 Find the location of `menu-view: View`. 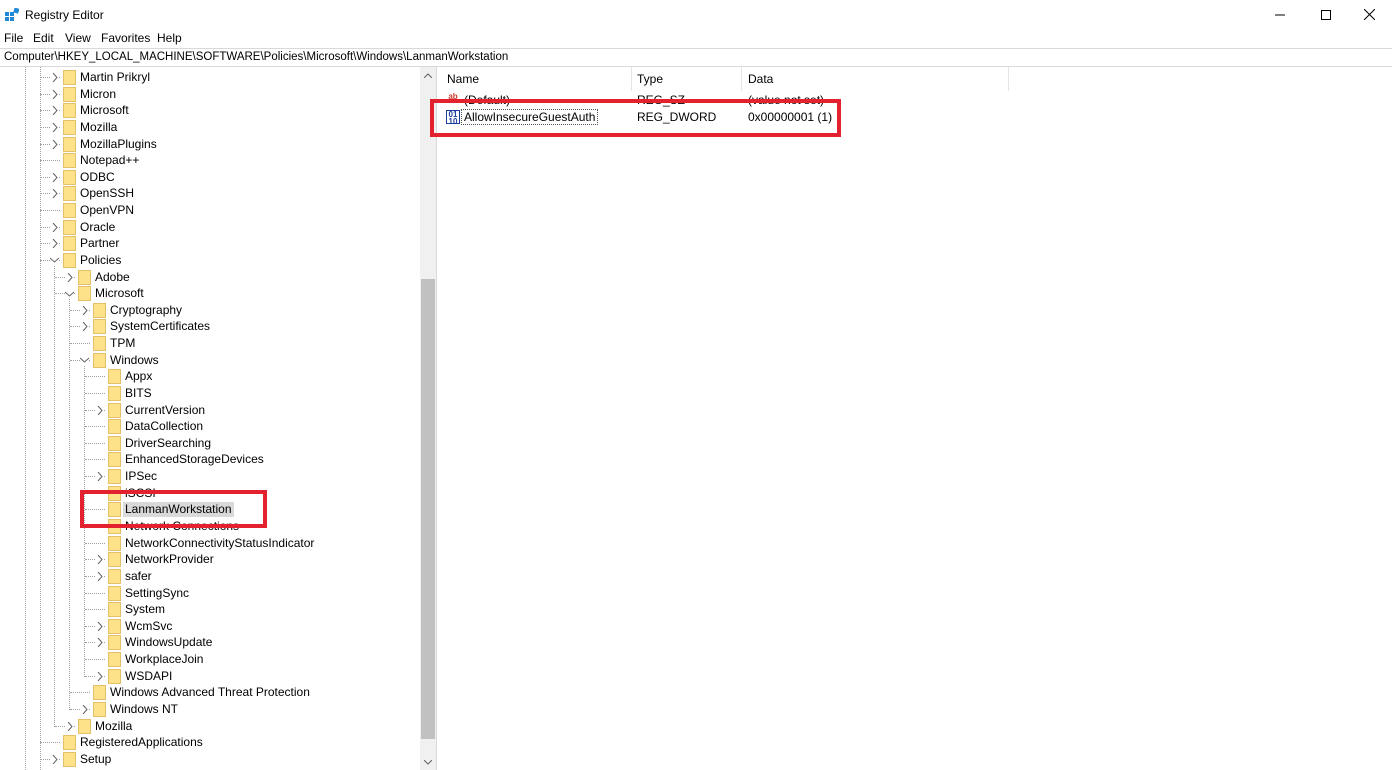

menu-view: View is located at coordinates (78, 38).